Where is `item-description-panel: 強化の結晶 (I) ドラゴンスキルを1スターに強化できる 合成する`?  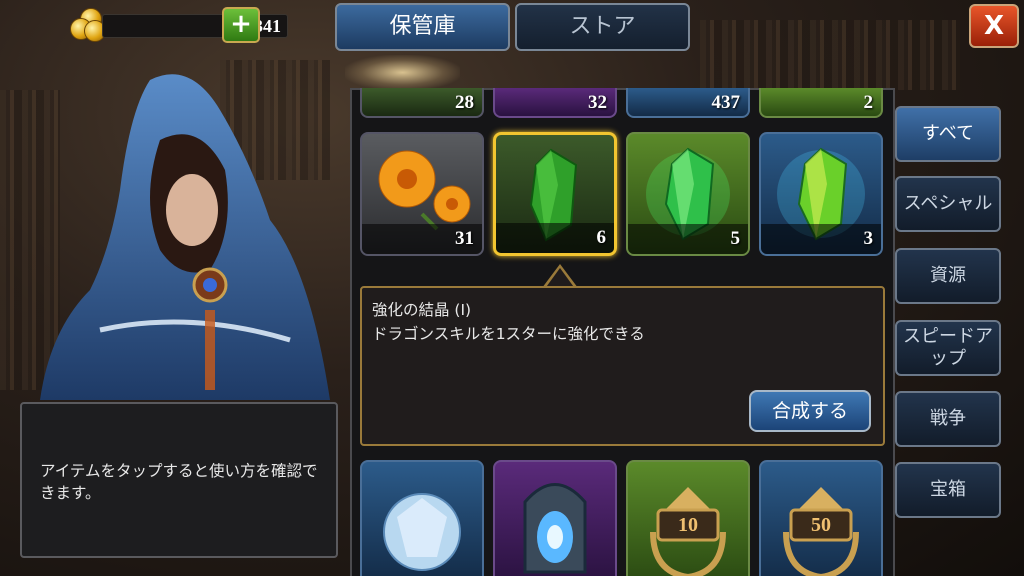 item-description-panel: 強化の結晶 (I) ドラゴンスキルを1スターに強化できる 合成する is located at coordinates (622, 366).